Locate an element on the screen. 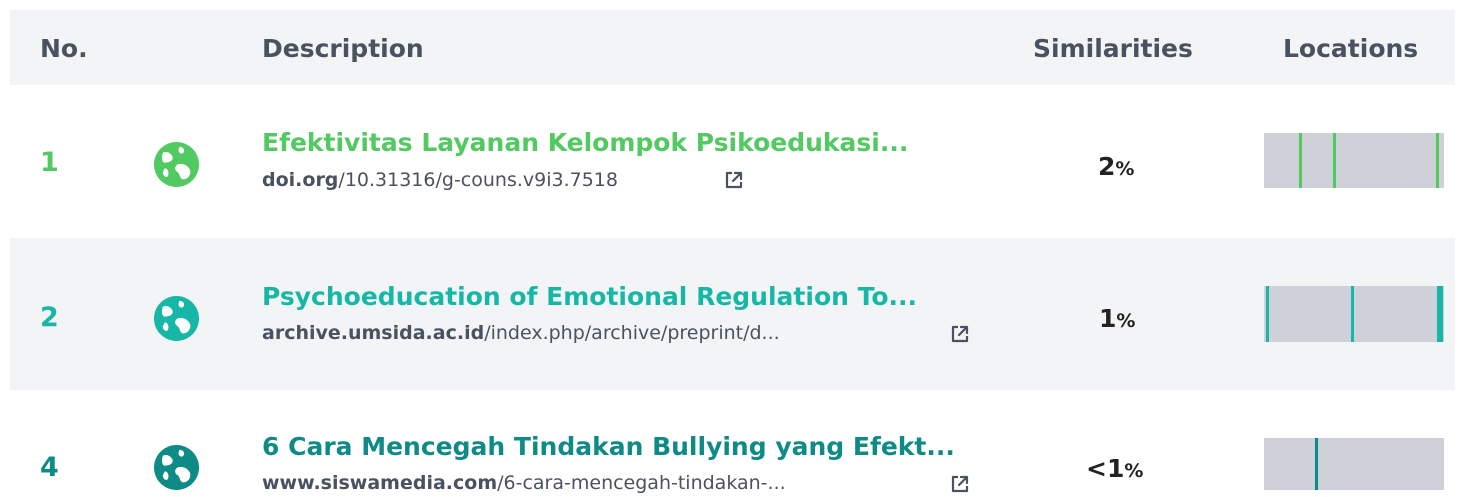  header-description: Description is located at coordinates (343, 48).